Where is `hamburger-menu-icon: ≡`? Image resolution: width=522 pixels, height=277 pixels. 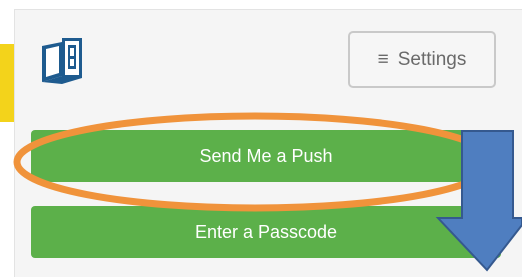 hamburger-menu-icon: ≡ is located at coordinates (383, 59).